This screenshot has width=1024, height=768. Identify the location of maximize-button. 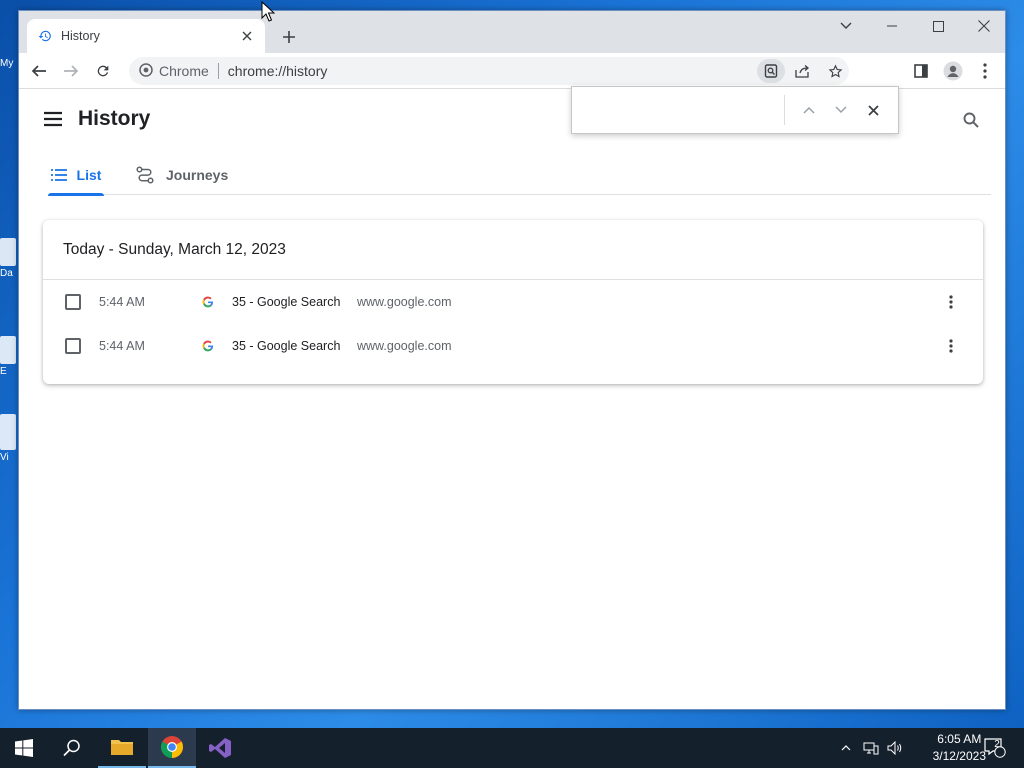
(938, 26).